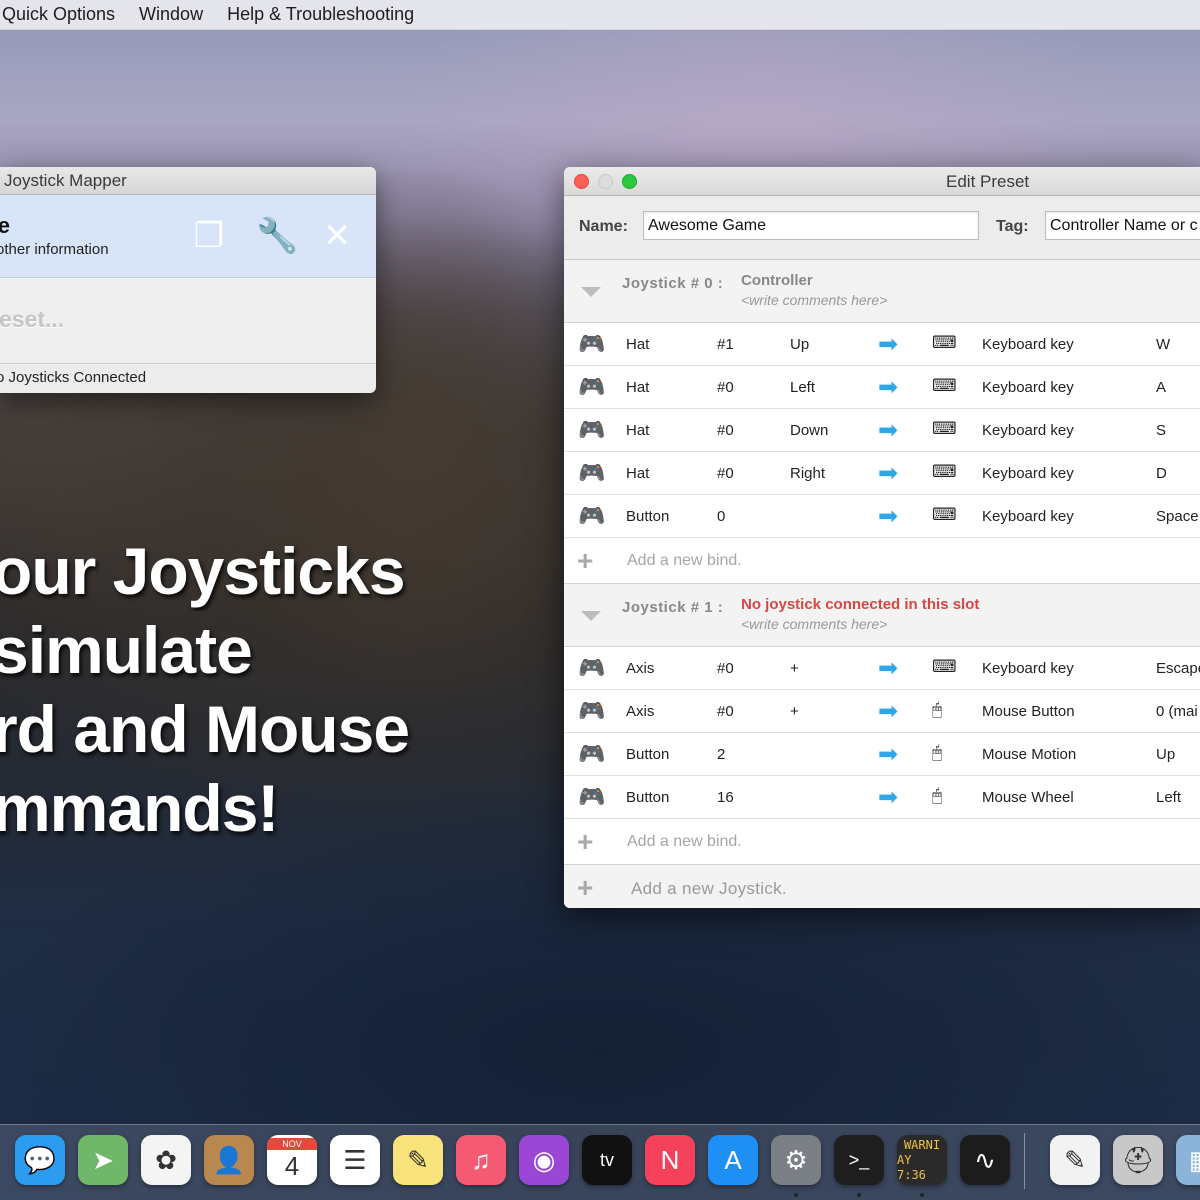 The image size is (1200, 1200). Describe the element at coordinates (292, 1160) in the screenshot. I see `calendar-icon: NOV 4` at that location.